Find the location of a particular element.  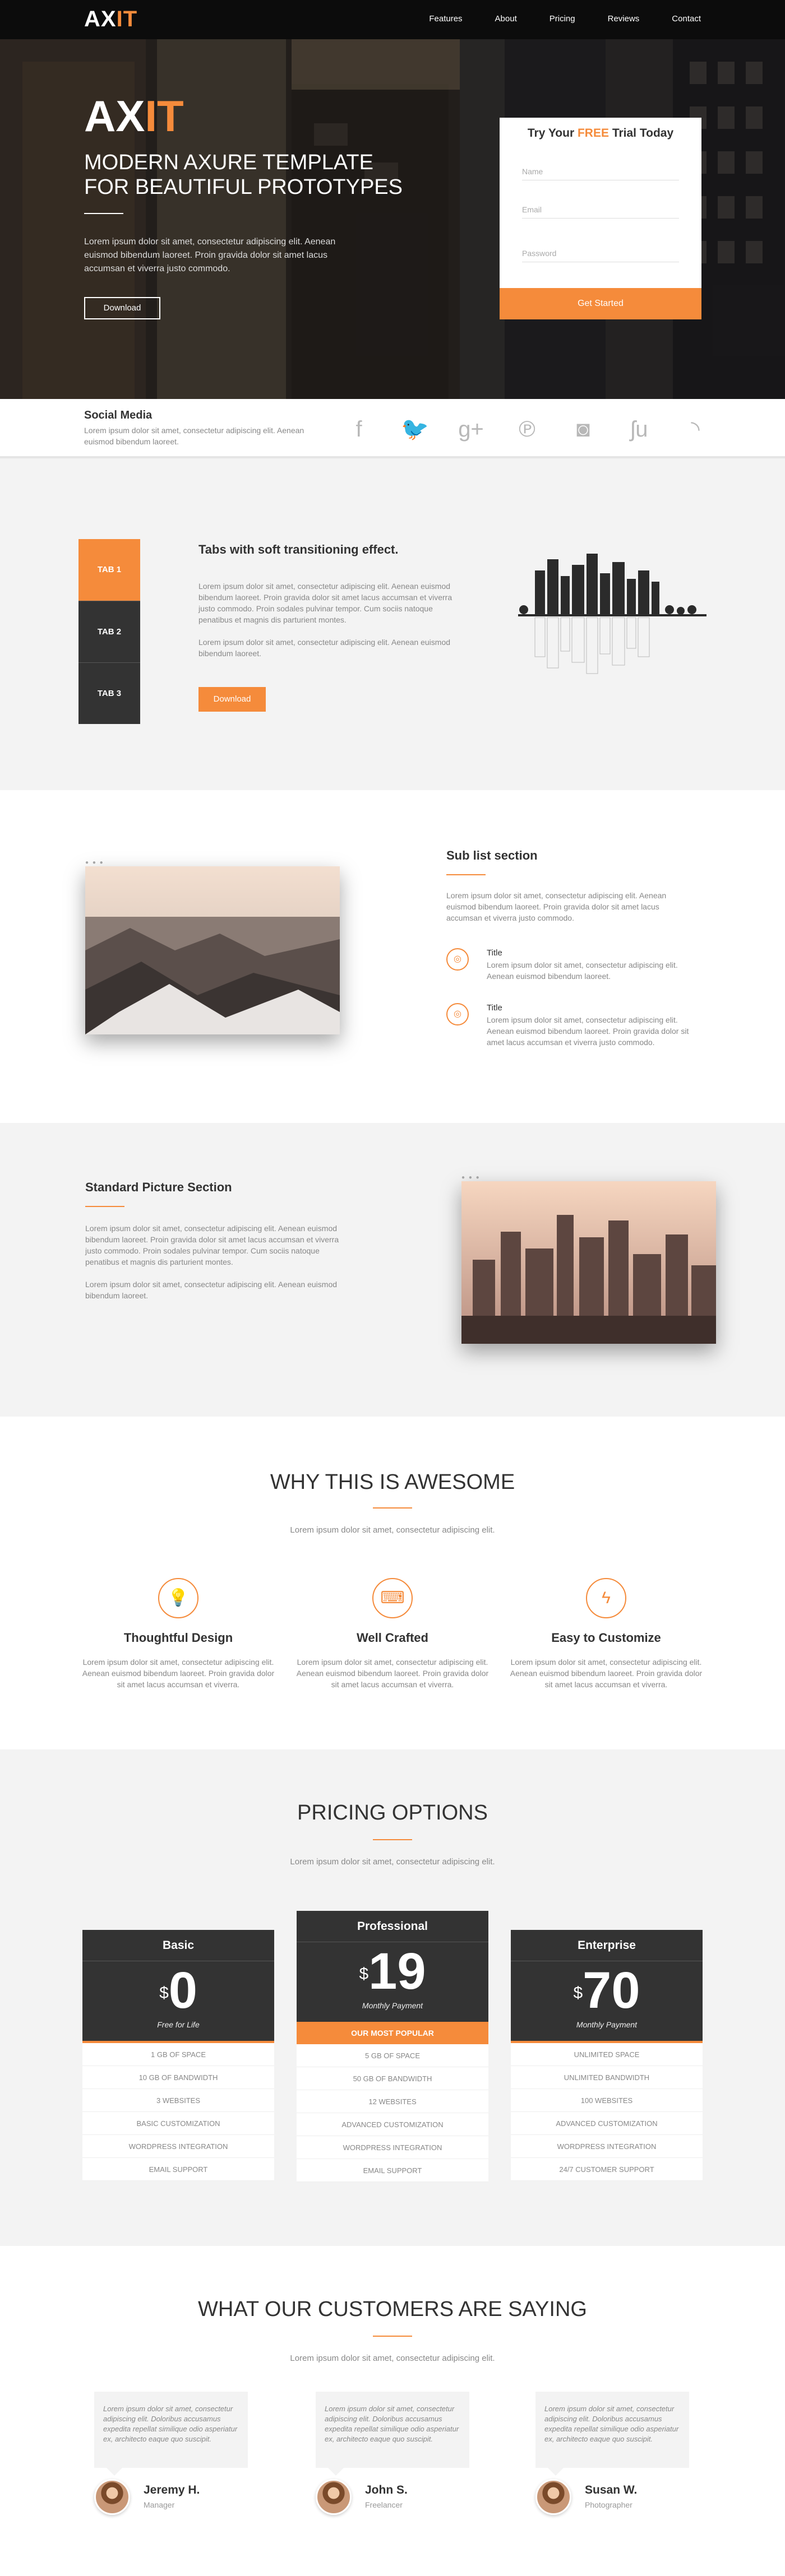

plan-feature: Unlimited space is located at coordinates (607, 2054).